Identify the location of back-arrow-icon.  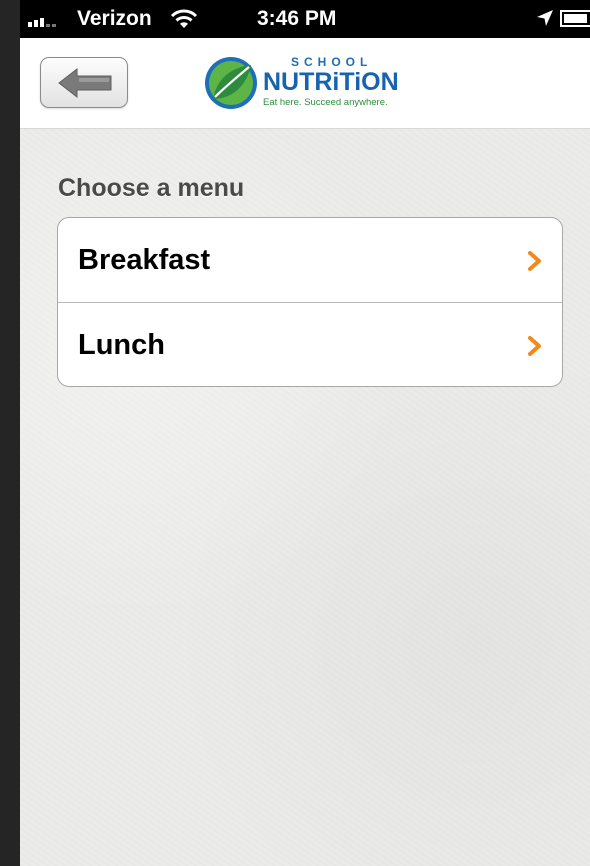
(85, 83).